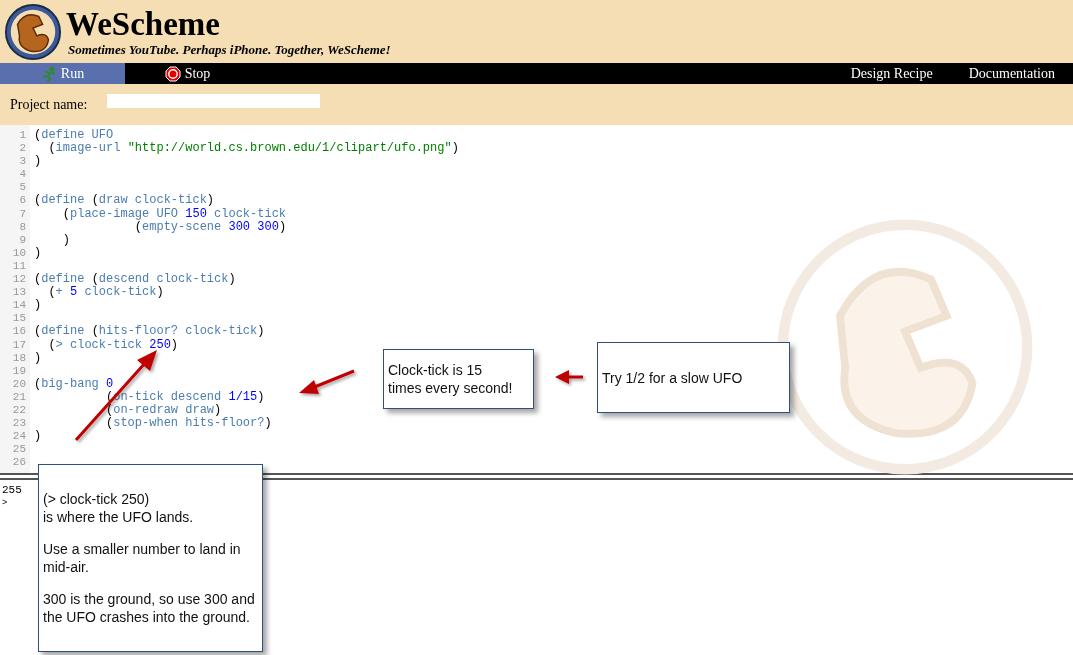  Describe the element at coordinates (891, 73) in the screenshot. I see `toolbar-link: Design Recipe` at that location.